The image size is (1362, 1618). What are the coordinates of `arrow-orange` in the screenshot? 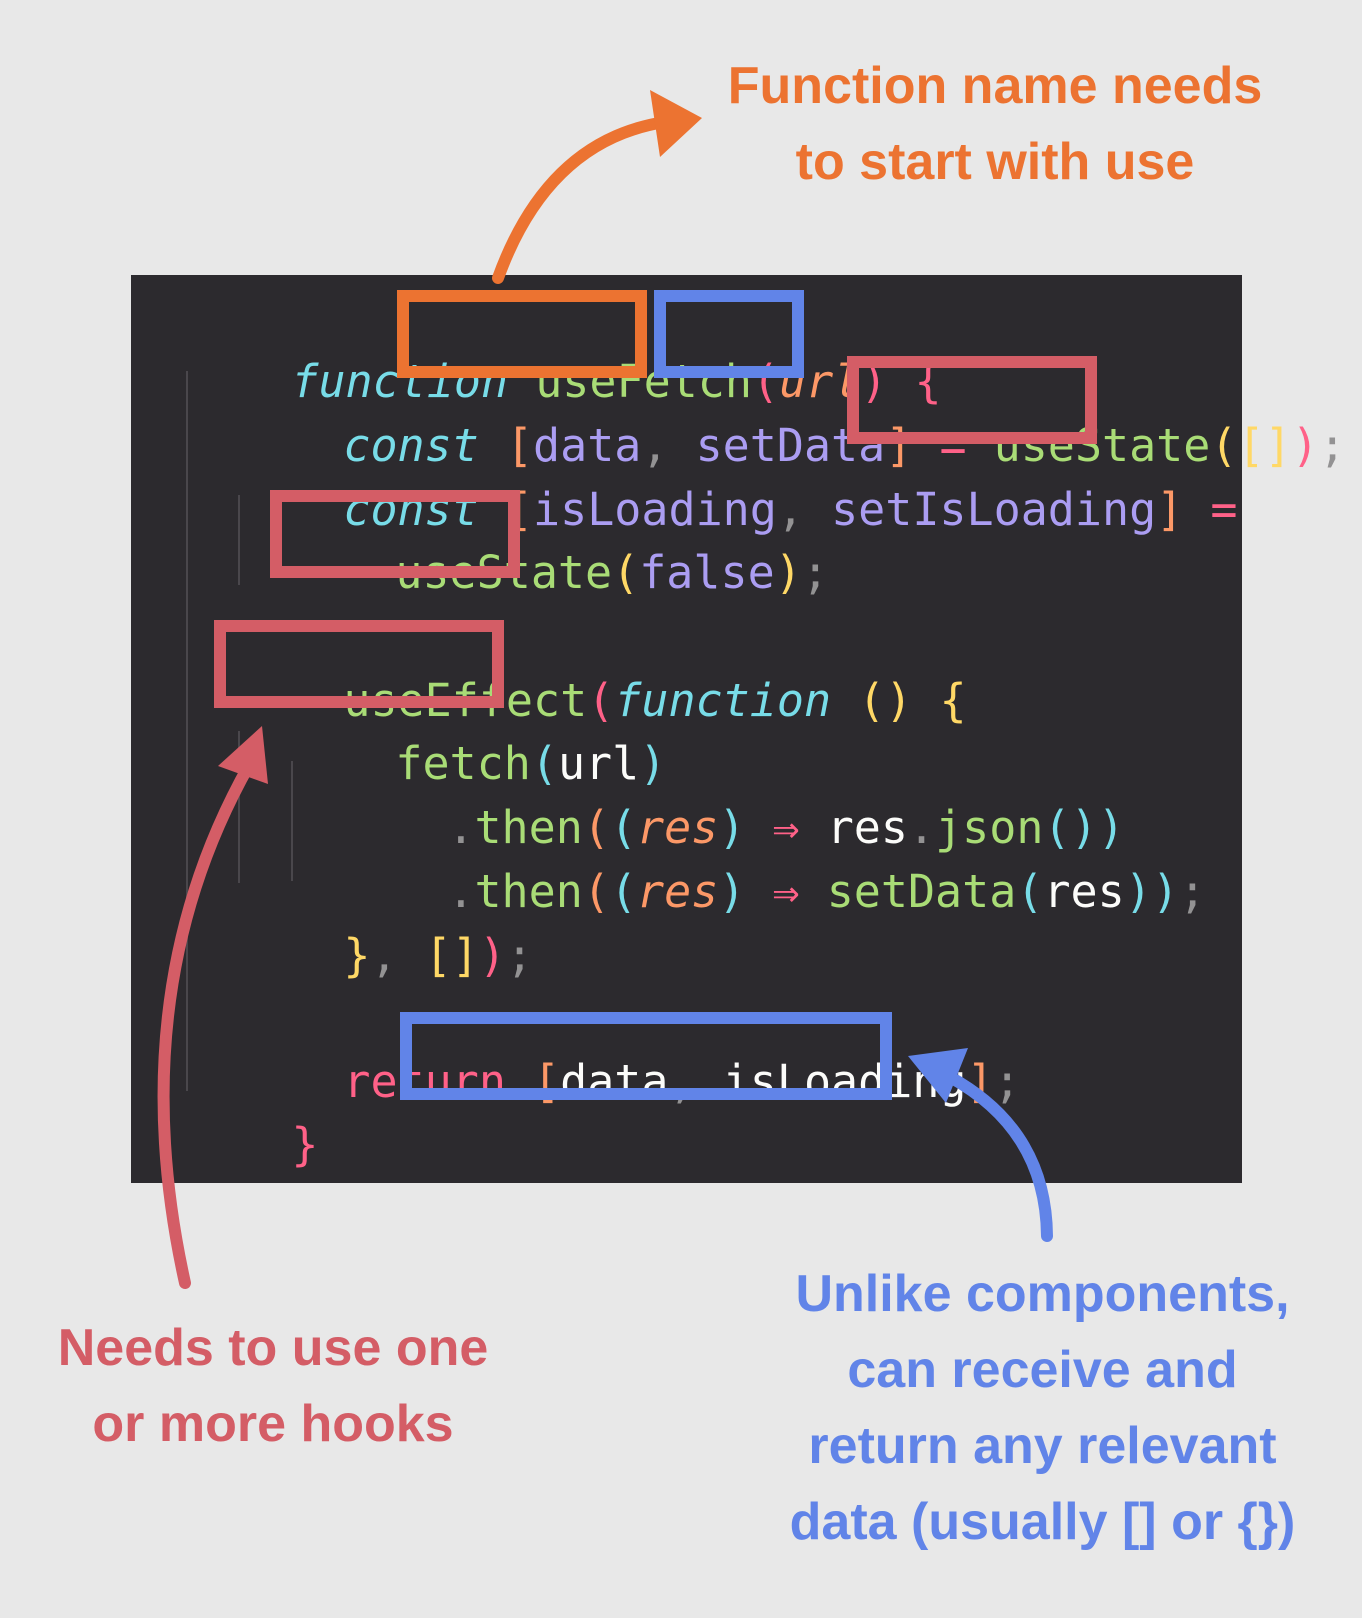 It's located at (597, 187).